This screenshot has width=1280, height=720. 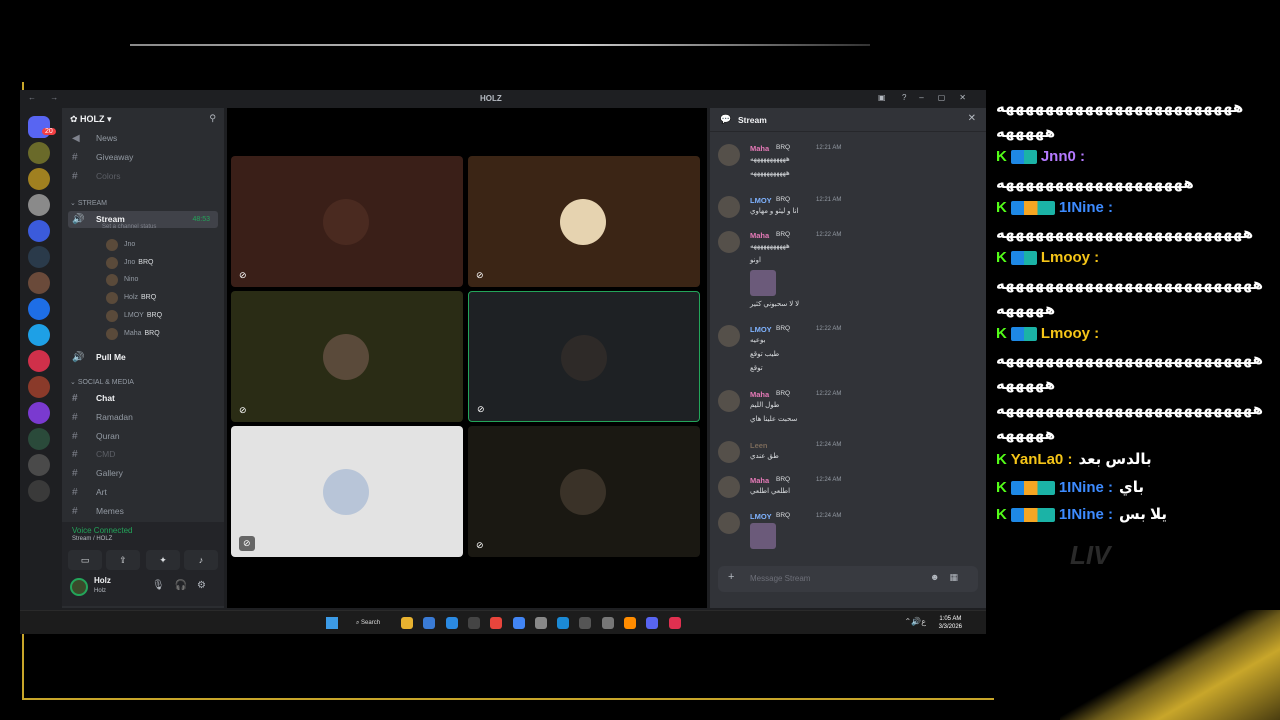 I want to click on channel-gallery: # Gallery, so click(x=143, y=473).